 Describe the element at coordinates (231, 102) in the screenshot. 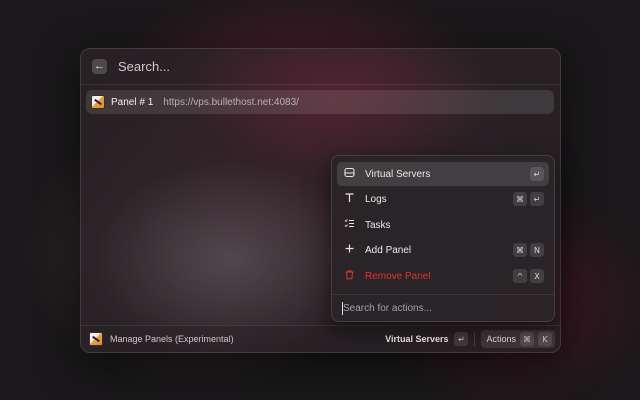

I see `list-item-subtitle: https://vps.bullethost.net:4083/` at that location.